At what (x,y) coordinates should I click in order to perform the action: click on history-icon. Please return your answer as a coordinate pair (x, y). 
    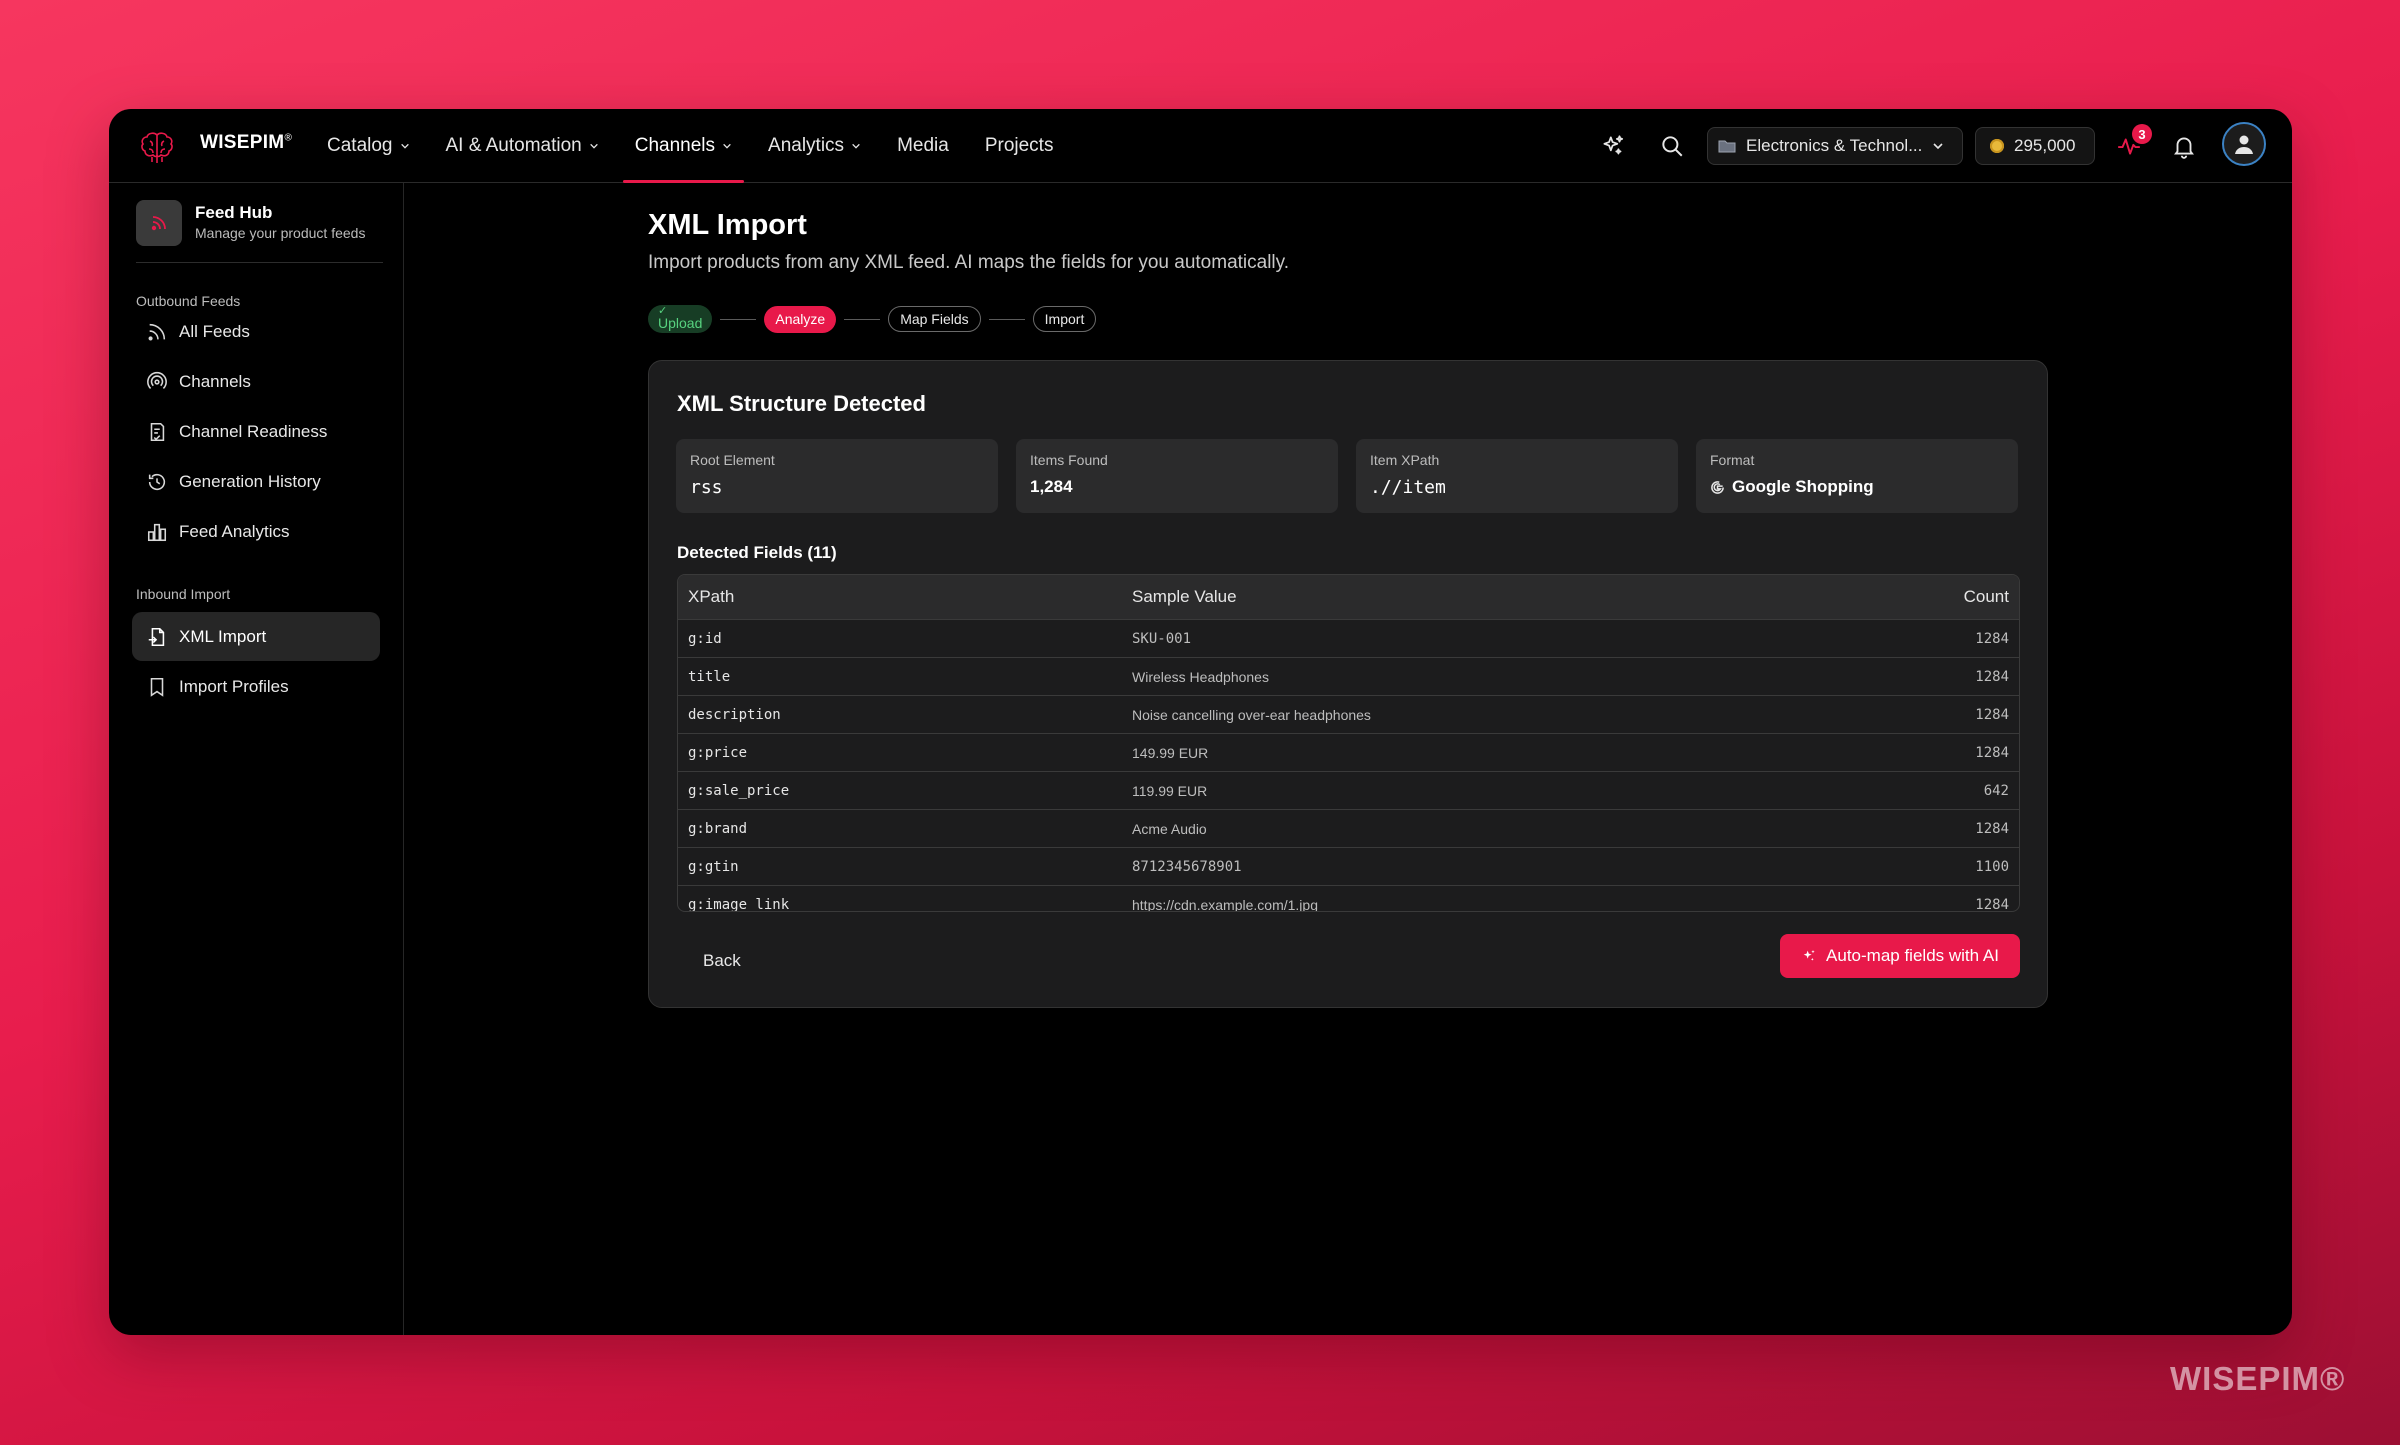
    Looking at the image, I should click on (157, 481).